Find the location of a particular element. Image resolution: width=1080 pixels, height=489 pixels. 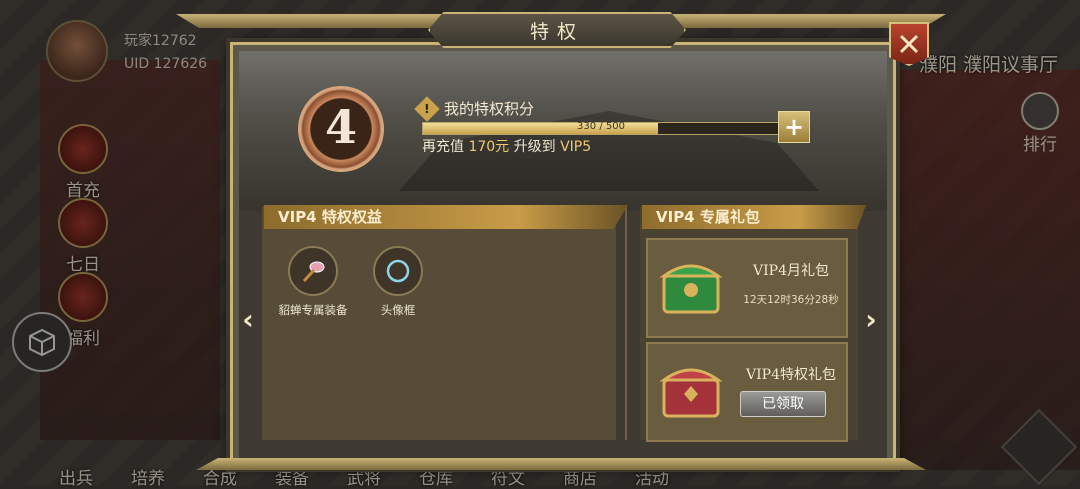

points-title-text: 我的特权积分 is located at coordinates (489, 109).